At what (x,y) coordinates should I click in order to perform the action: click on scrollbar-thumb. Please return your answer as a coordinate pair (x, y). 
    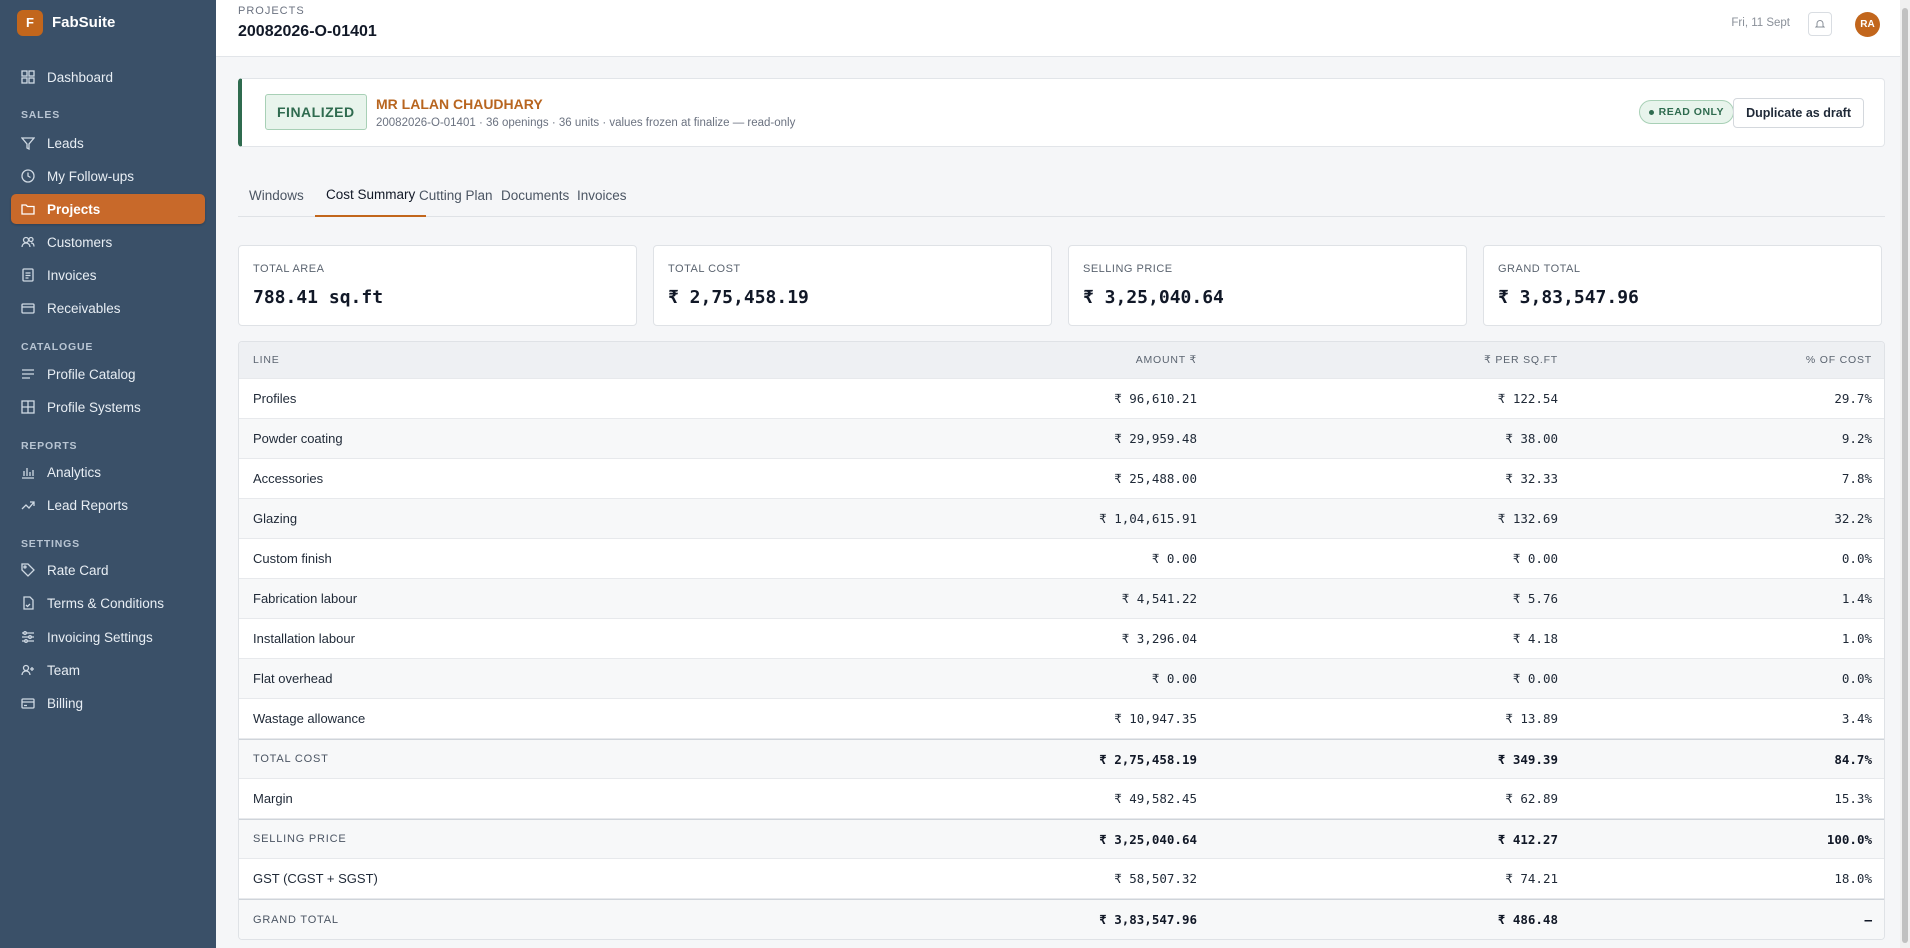
    Looking at the image, I should click on (1905, 475).